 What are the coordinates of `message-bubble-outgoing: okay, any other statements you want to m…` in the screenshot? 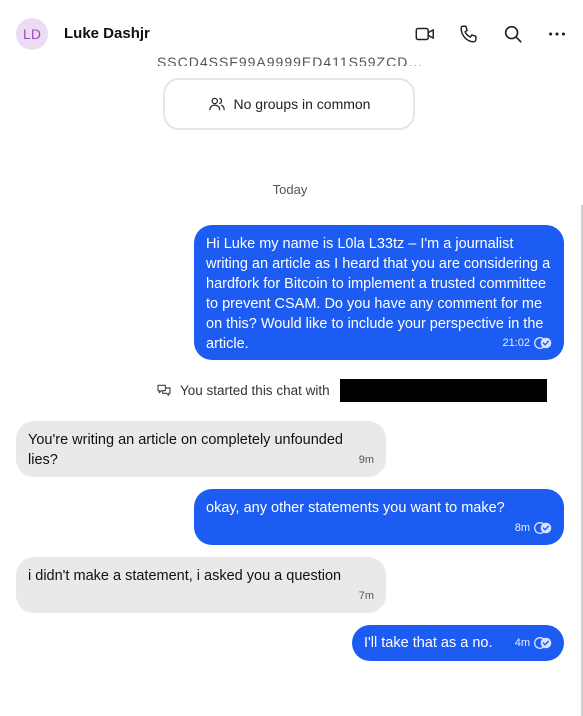 It's located at (379, 517).